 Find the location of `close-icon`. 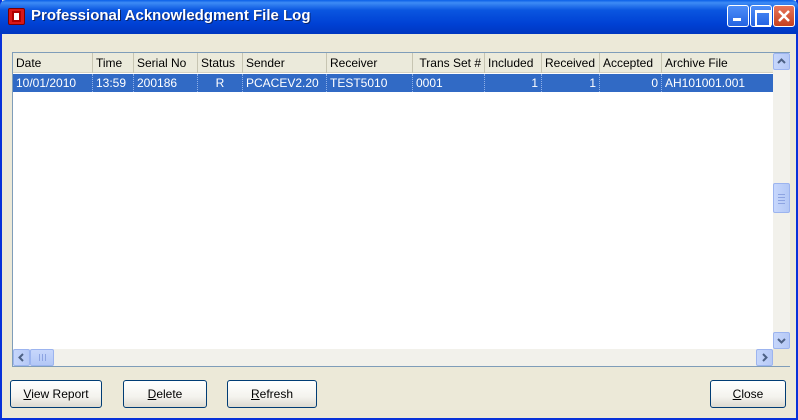

close-icon is located at coordinates (784, 16).